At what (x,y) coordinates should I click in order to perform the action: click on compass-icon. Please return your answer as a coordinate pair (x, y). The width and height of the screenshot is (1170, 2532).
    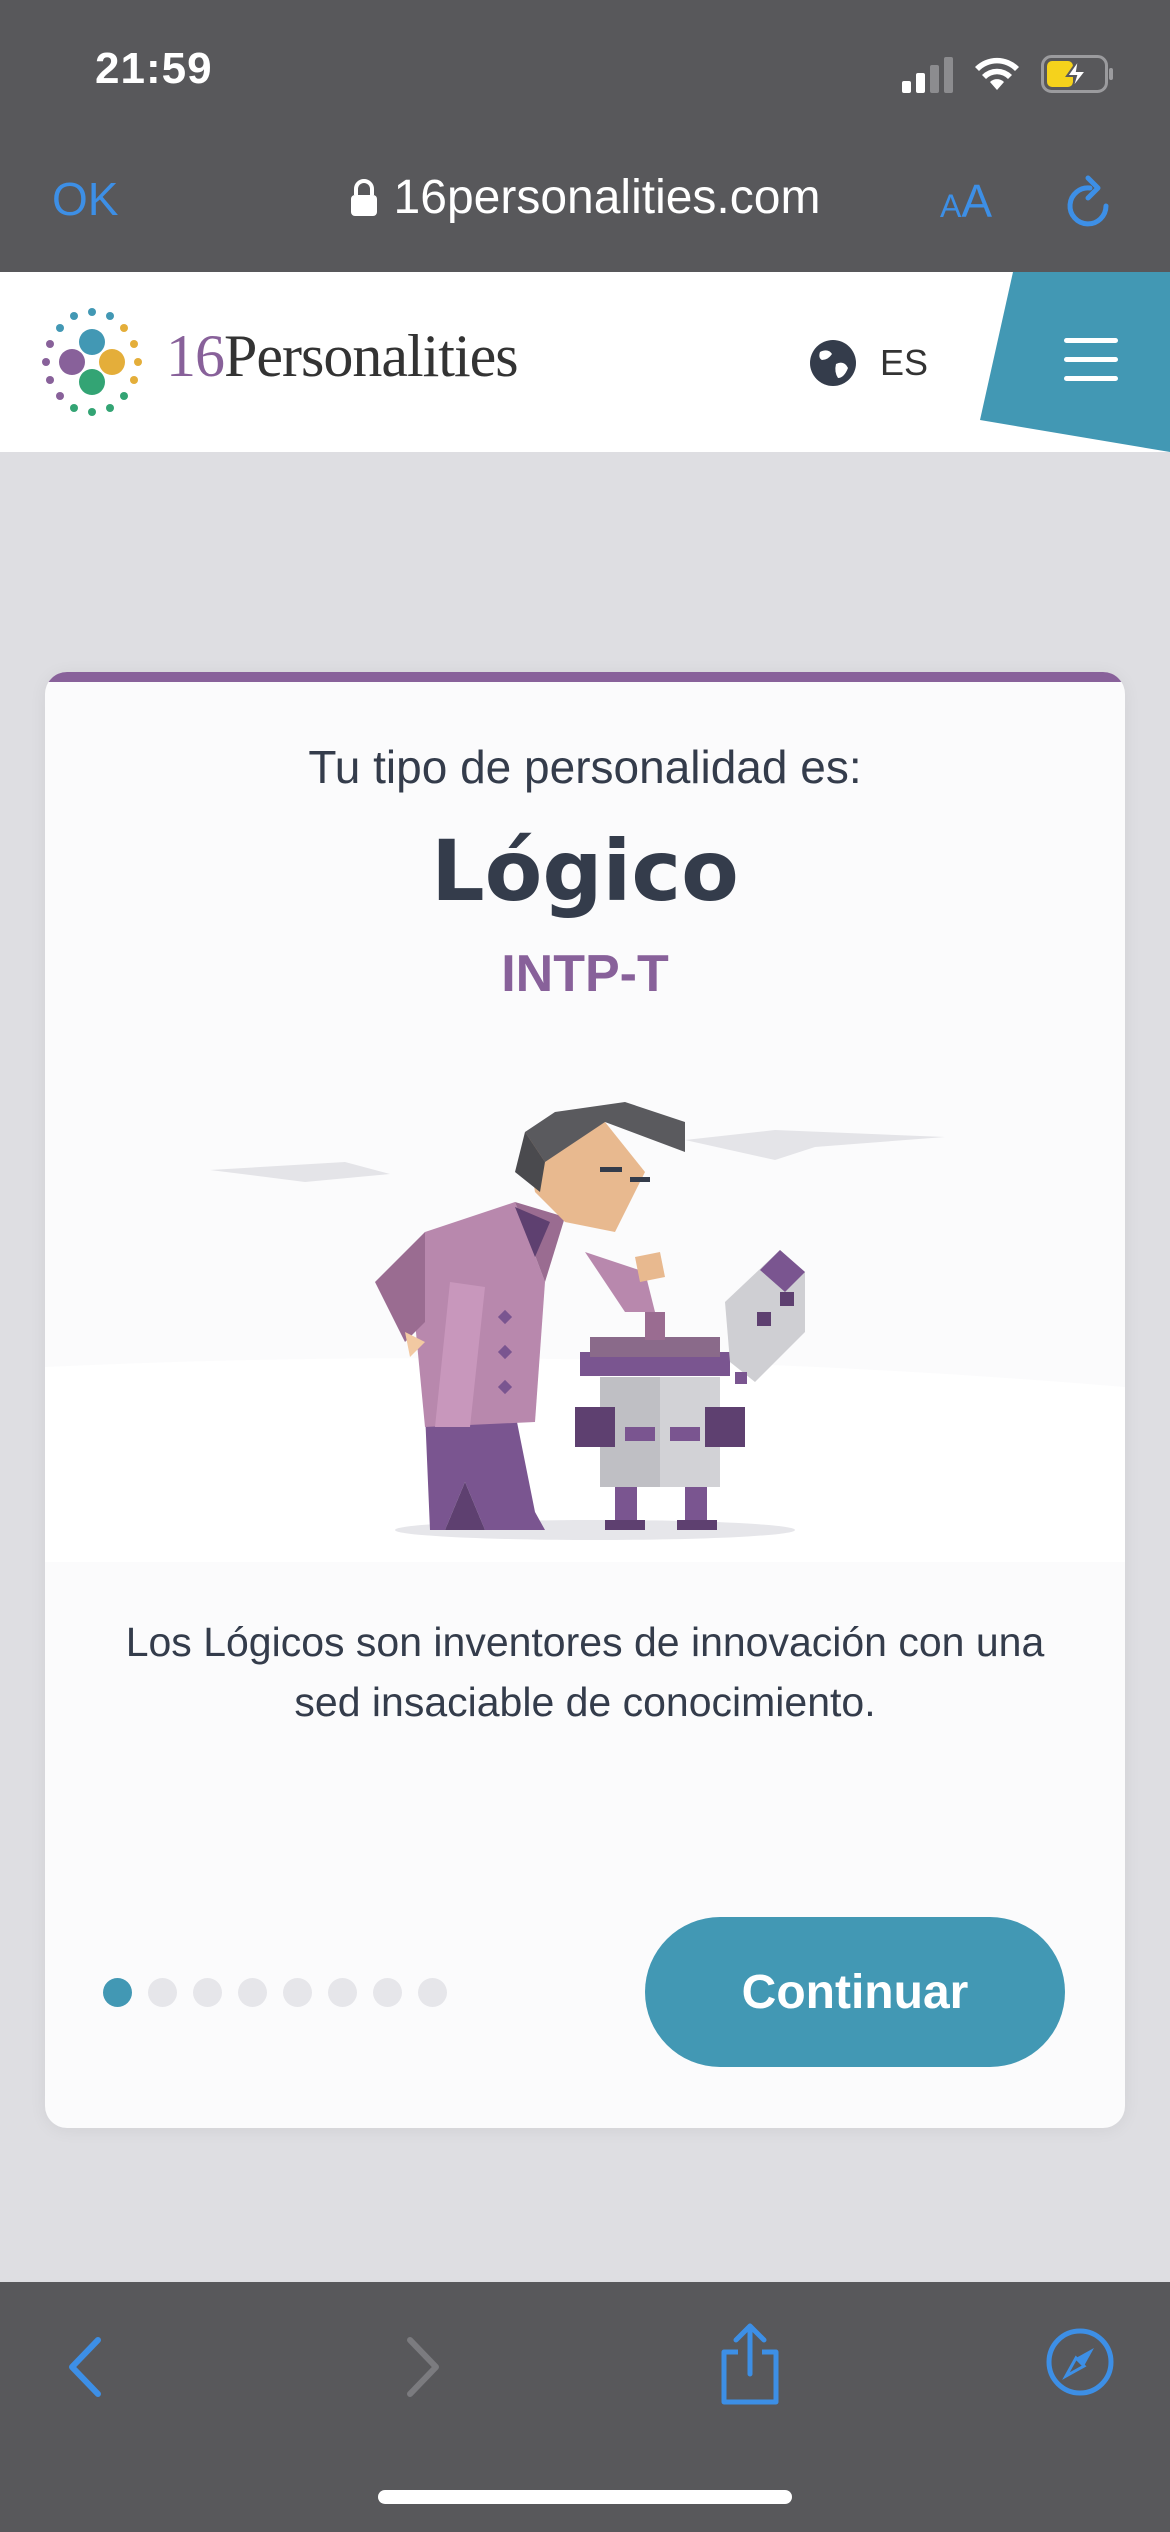
    Looking at the image, I should click on (1080, 2362).